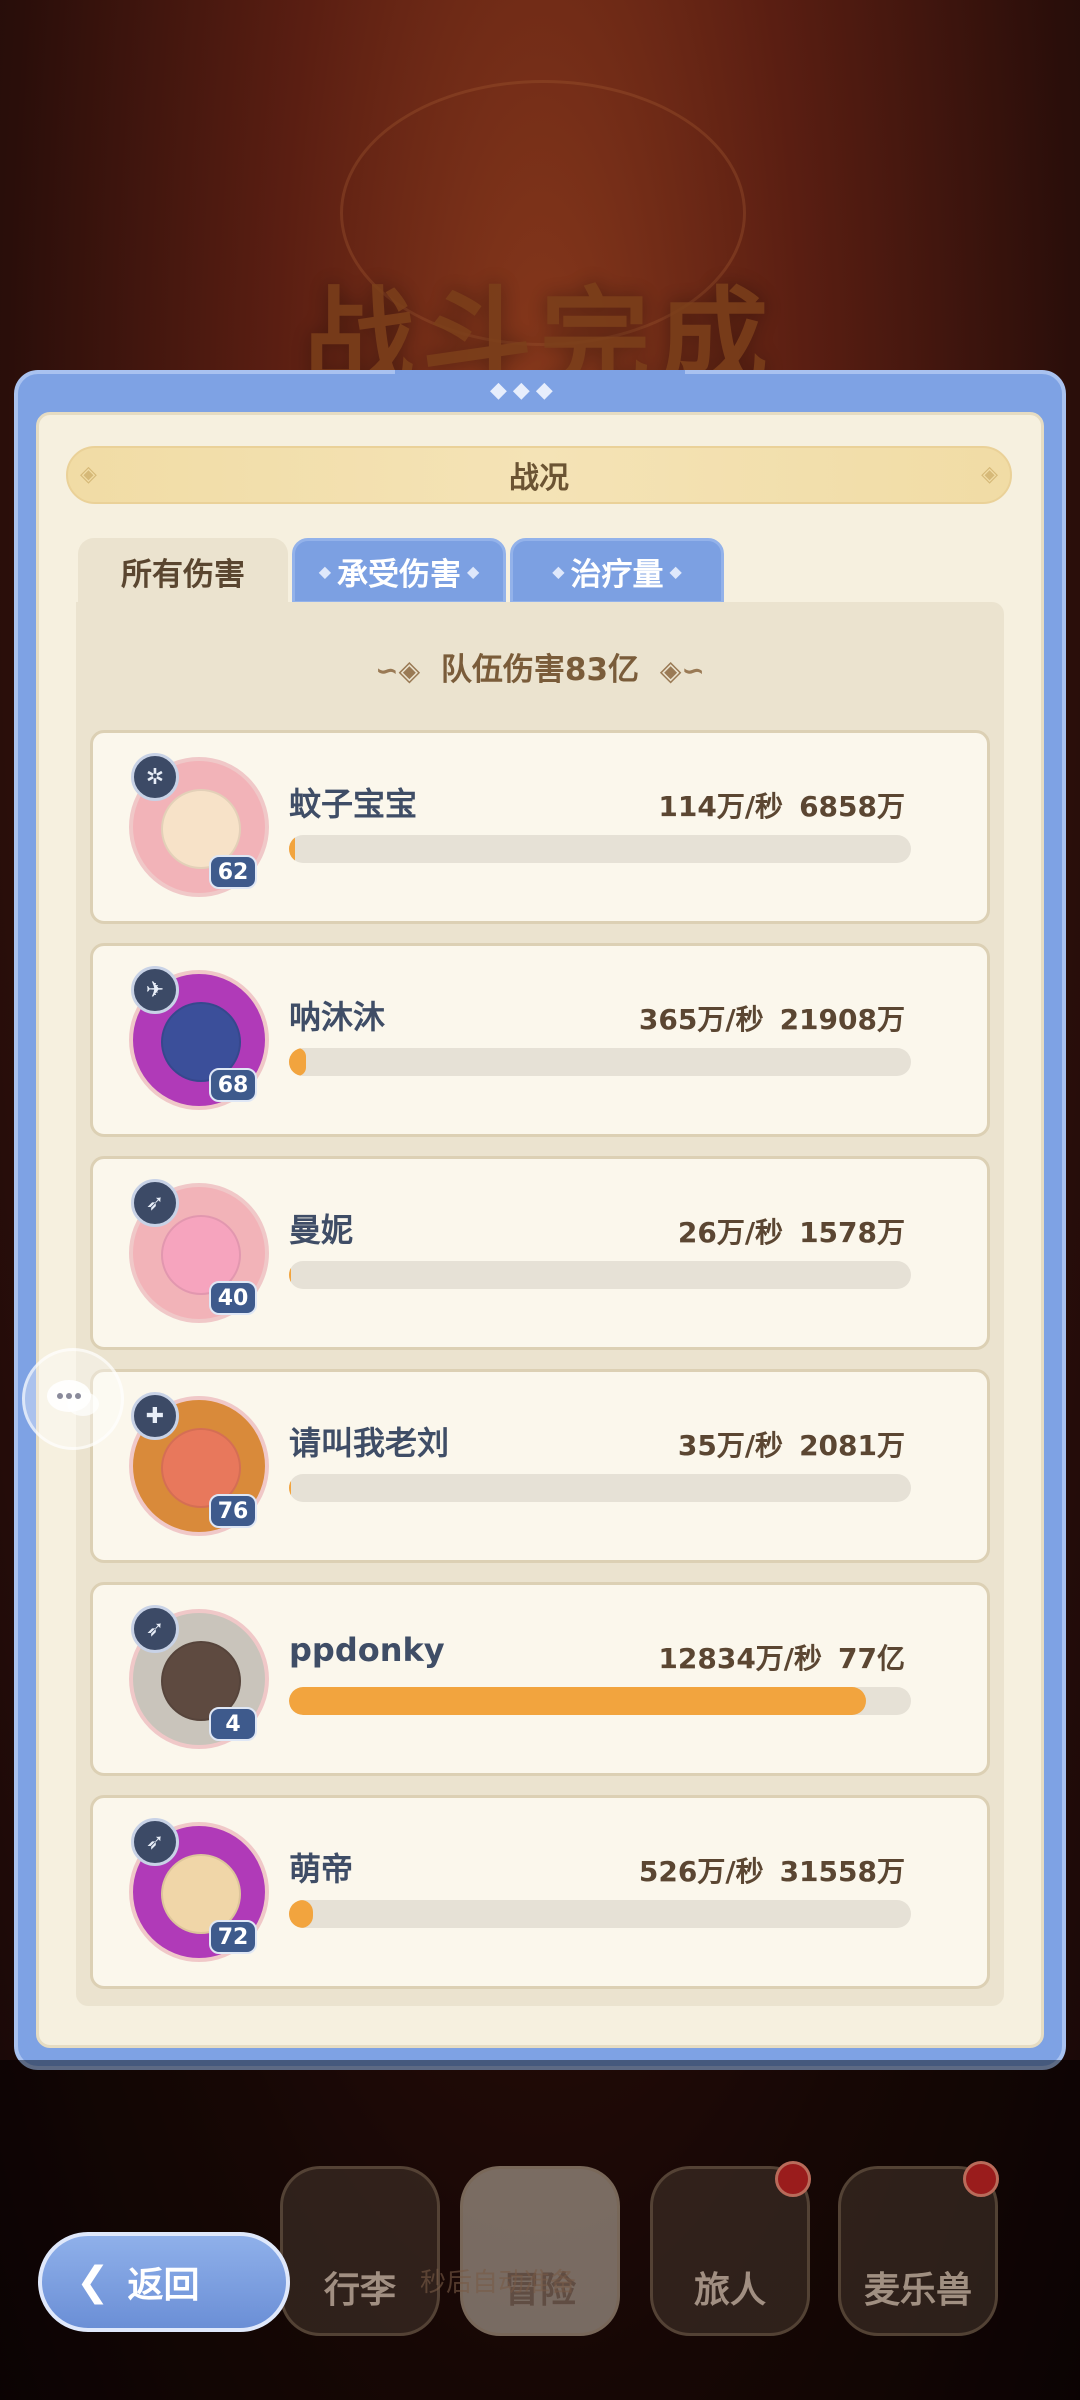 The image size is (1080, 2400). What do you see at coordinates (321, 1869) in the screenshot?
I see `player-name: 萌帝` at bounding box center [321, 1869].